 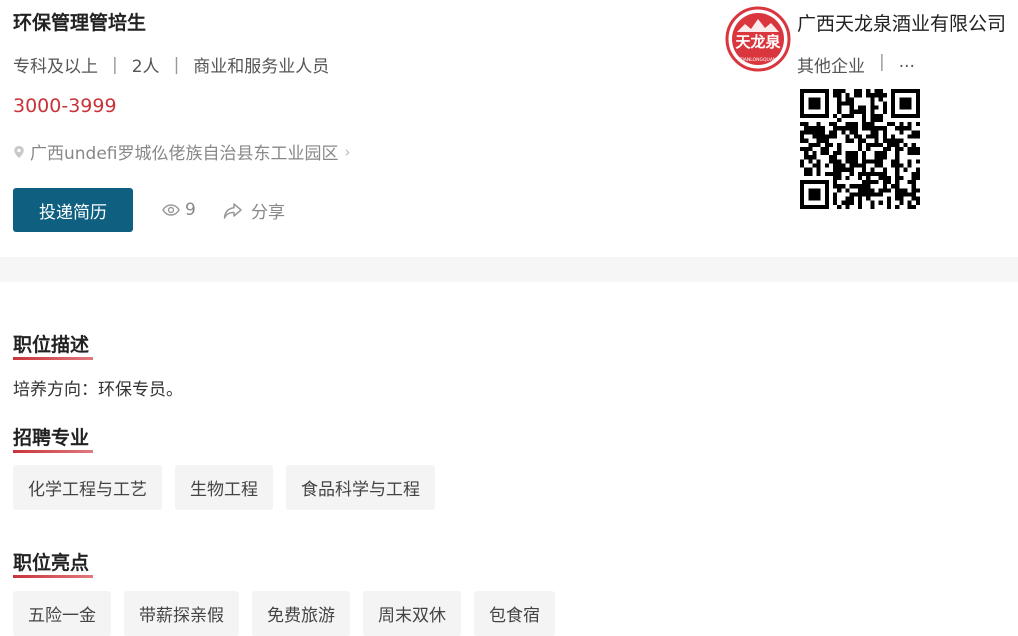 What do you see at coordinates (261, 67) in the screenshot?
I see `job-category: 商业和服务业人员` at bounding box center [261, 67].